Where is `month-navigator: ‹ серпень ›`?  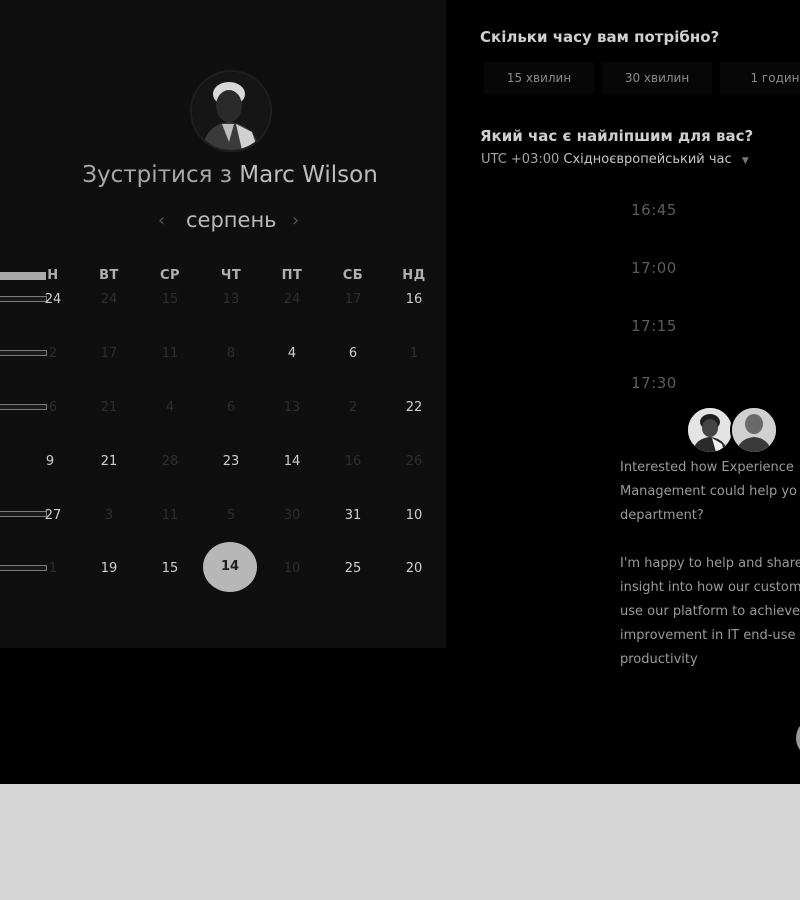 month-navigator: ‹ серпень › is located at coordinates (230, 223).